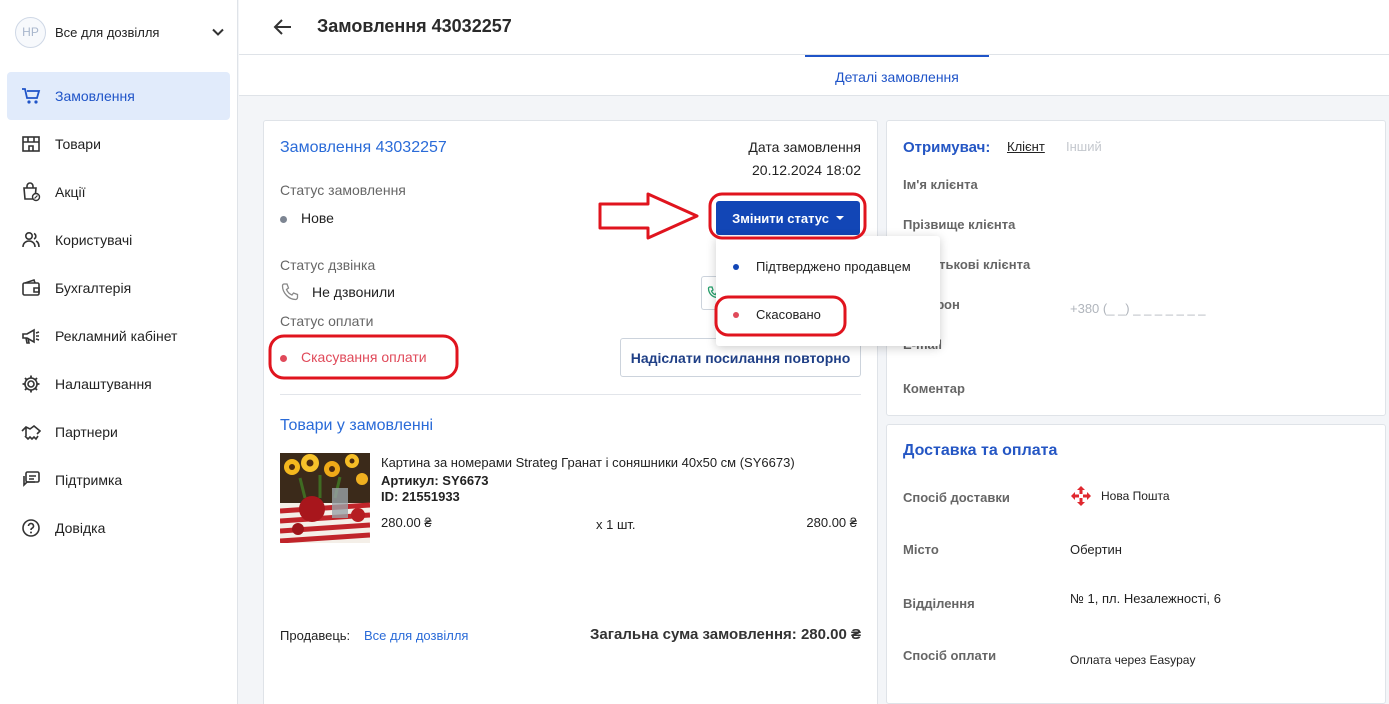 This screenshot has width=1389, height=704. I want to click on sidebar-item-orders: Замовлення, so click(118, 96).